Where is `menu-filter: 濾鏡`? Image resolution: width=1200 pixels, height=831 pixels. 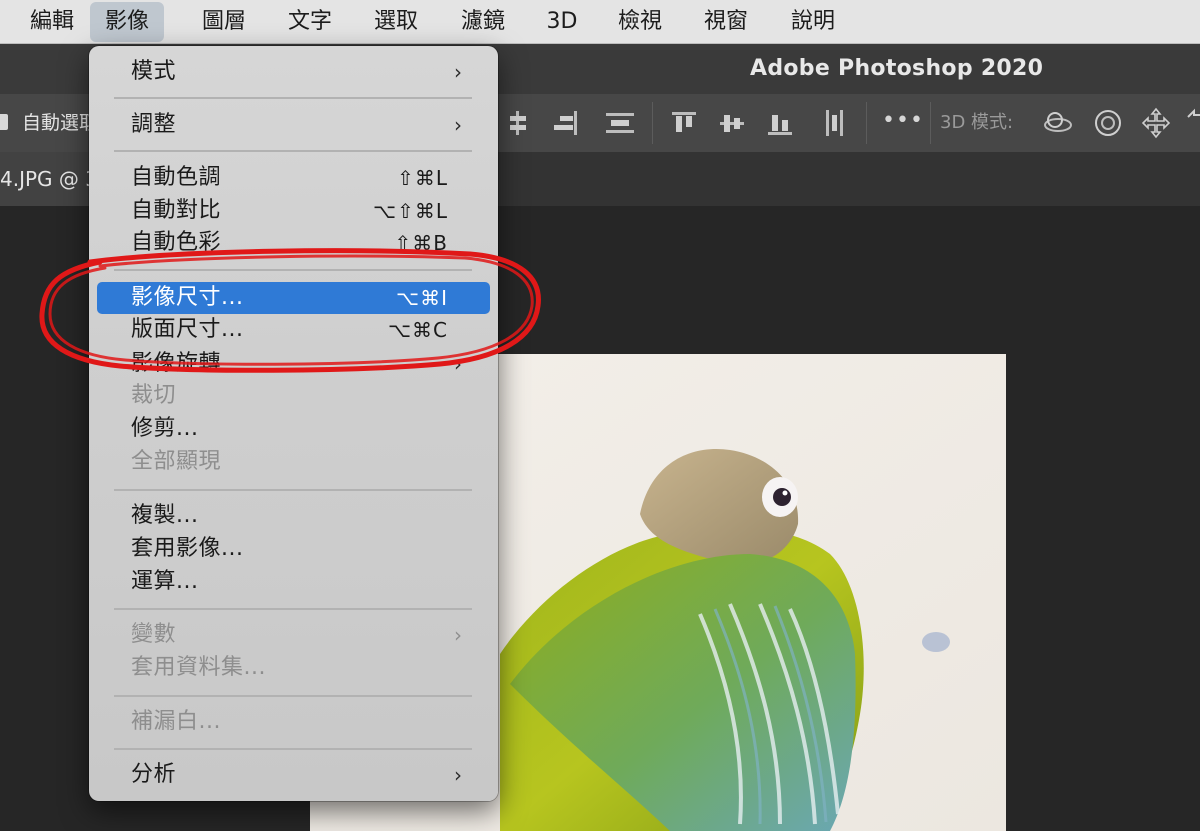 menu-filter: 濾鏡 is located at coordinates (483, 22).